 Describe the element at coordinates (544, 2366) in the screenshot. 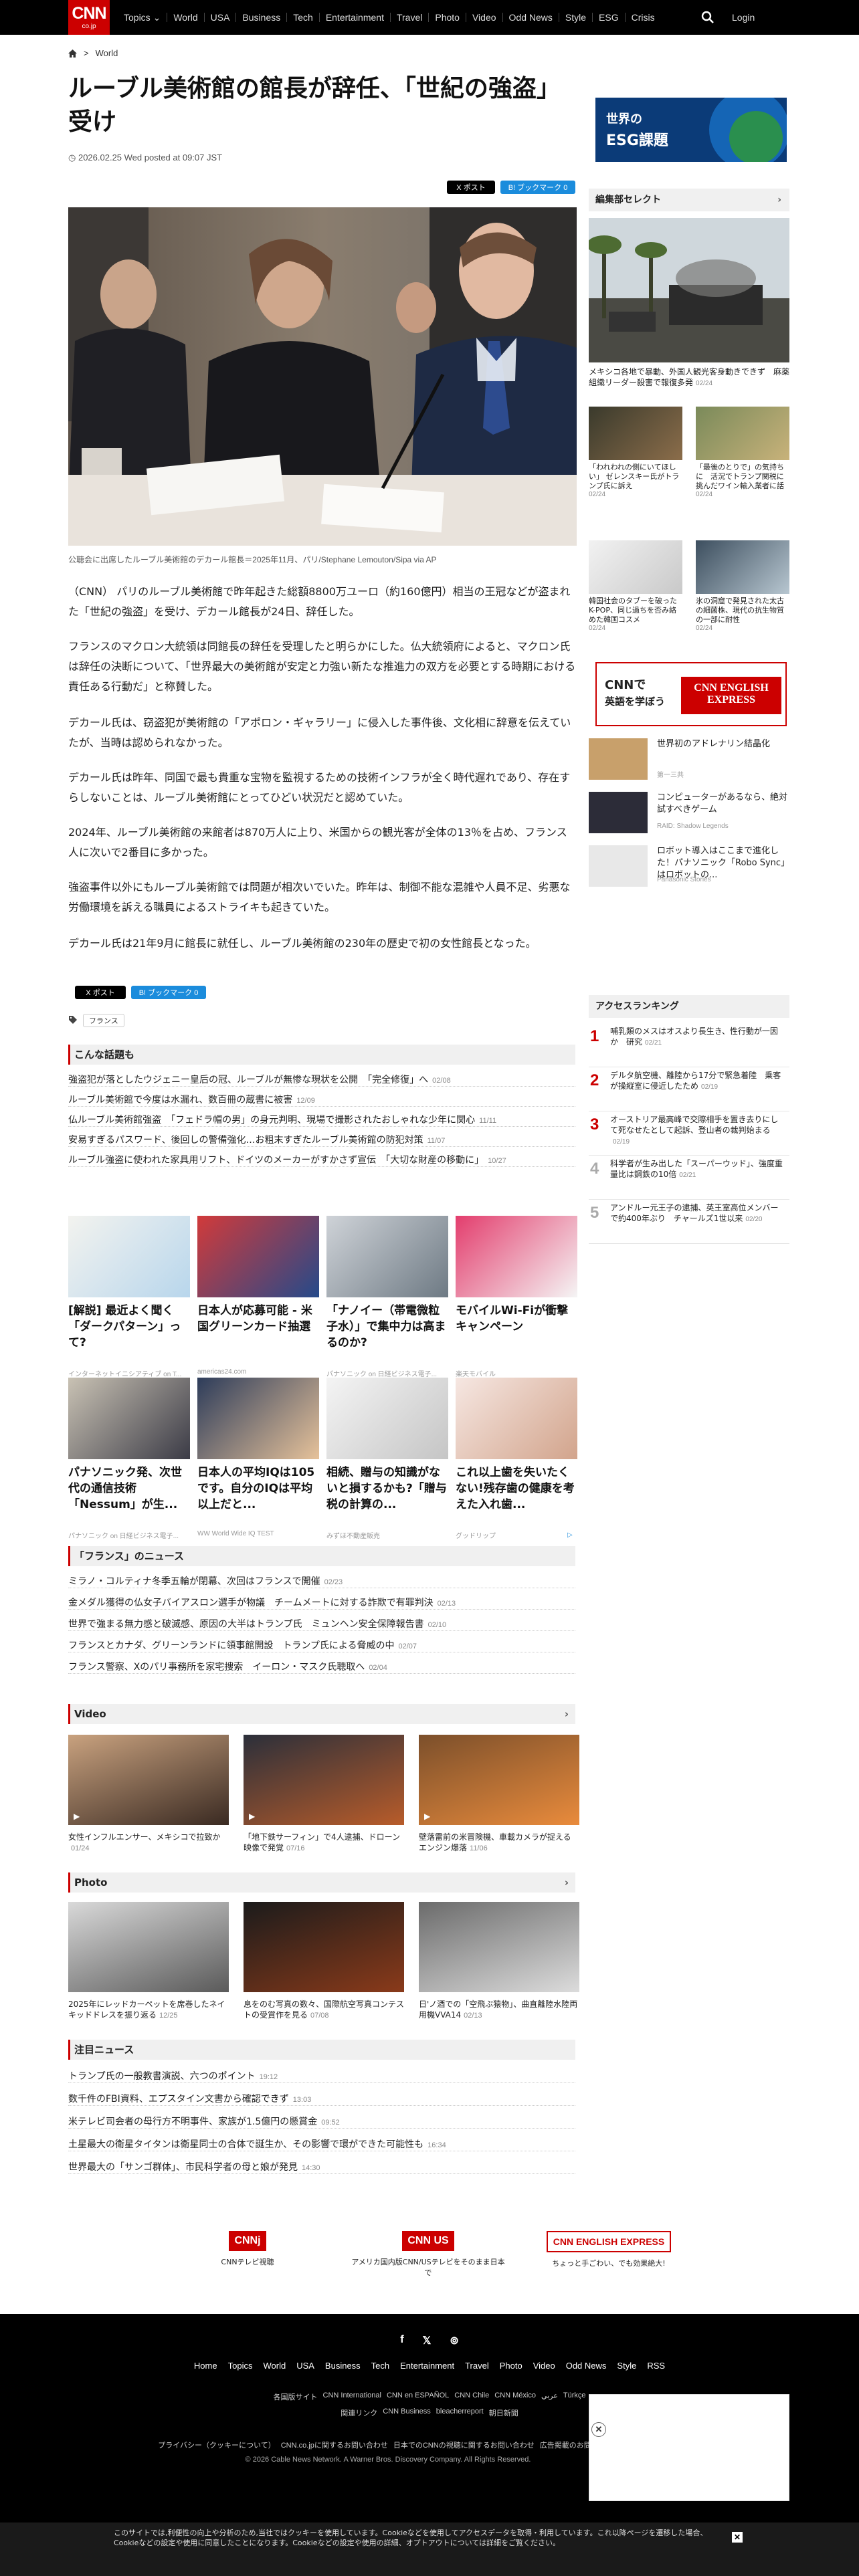

I see `footer-nav-item: Video` at that location.